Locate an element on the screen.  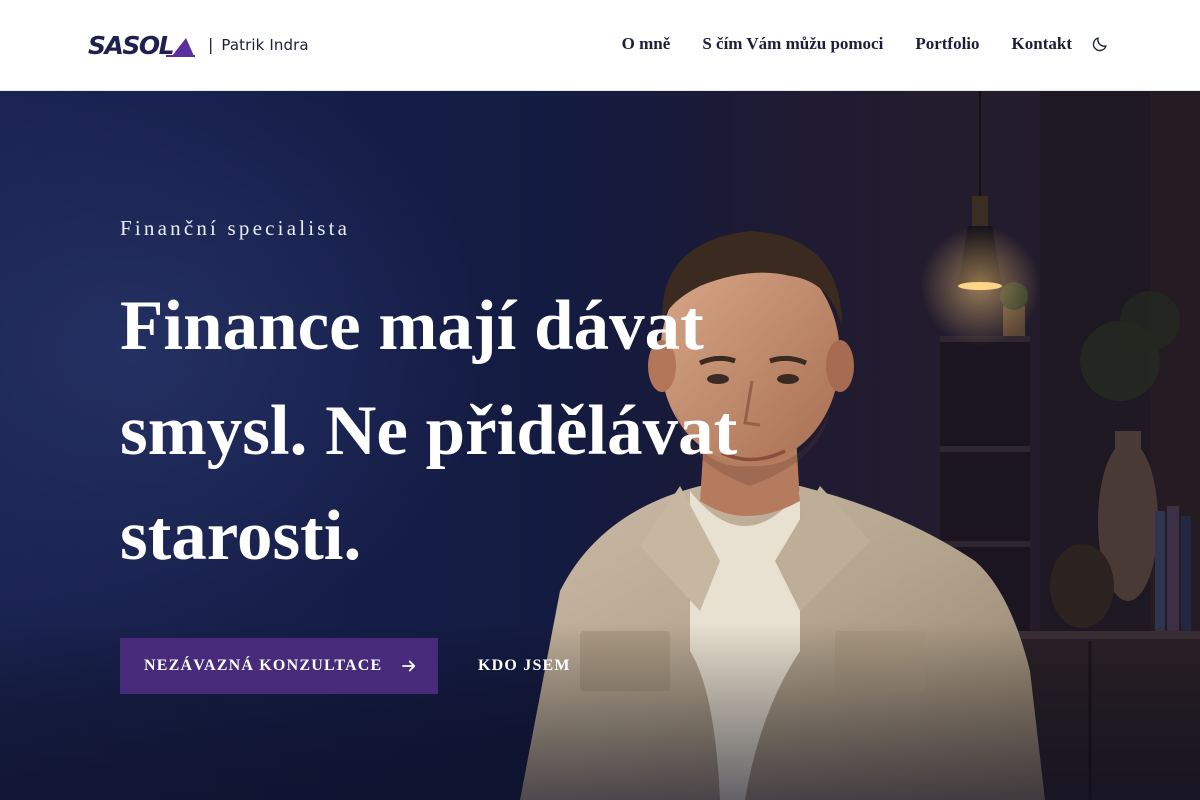
free-consultation-label: NEZÁVAZNÁ KONZULTACE is located at coordinates (263, 665).